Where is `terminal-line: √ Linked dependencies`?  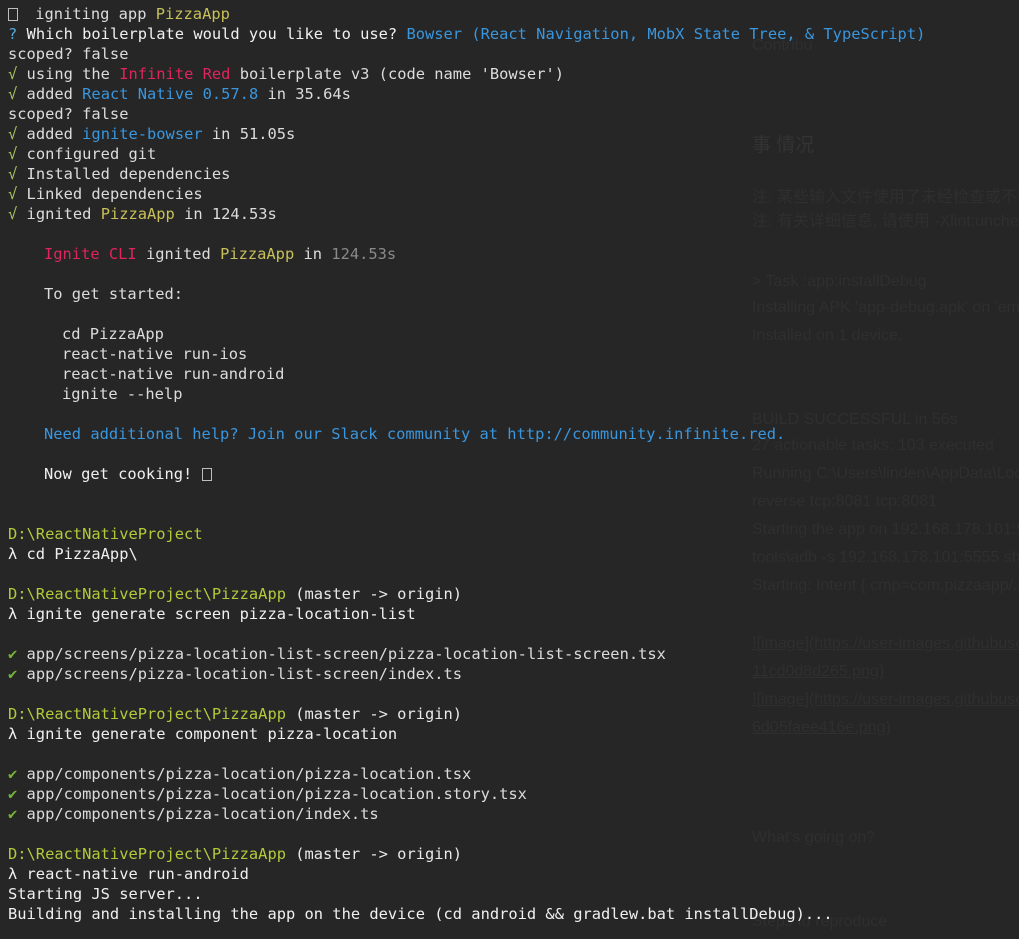 terminal-line: √ Linked dependencies is located at coordinates (513, 194).